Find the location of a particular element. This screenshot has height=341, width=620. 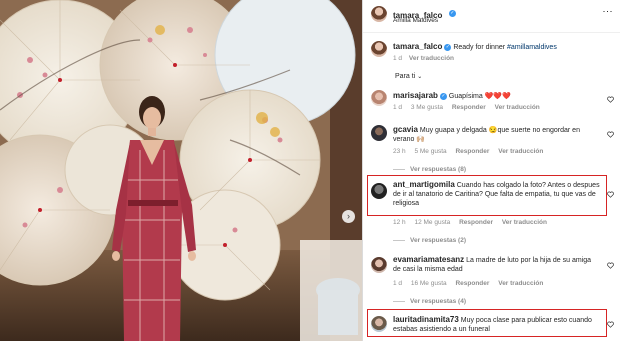

caption-hashtag: #amillamaldives is located at coordinates (532, 47).